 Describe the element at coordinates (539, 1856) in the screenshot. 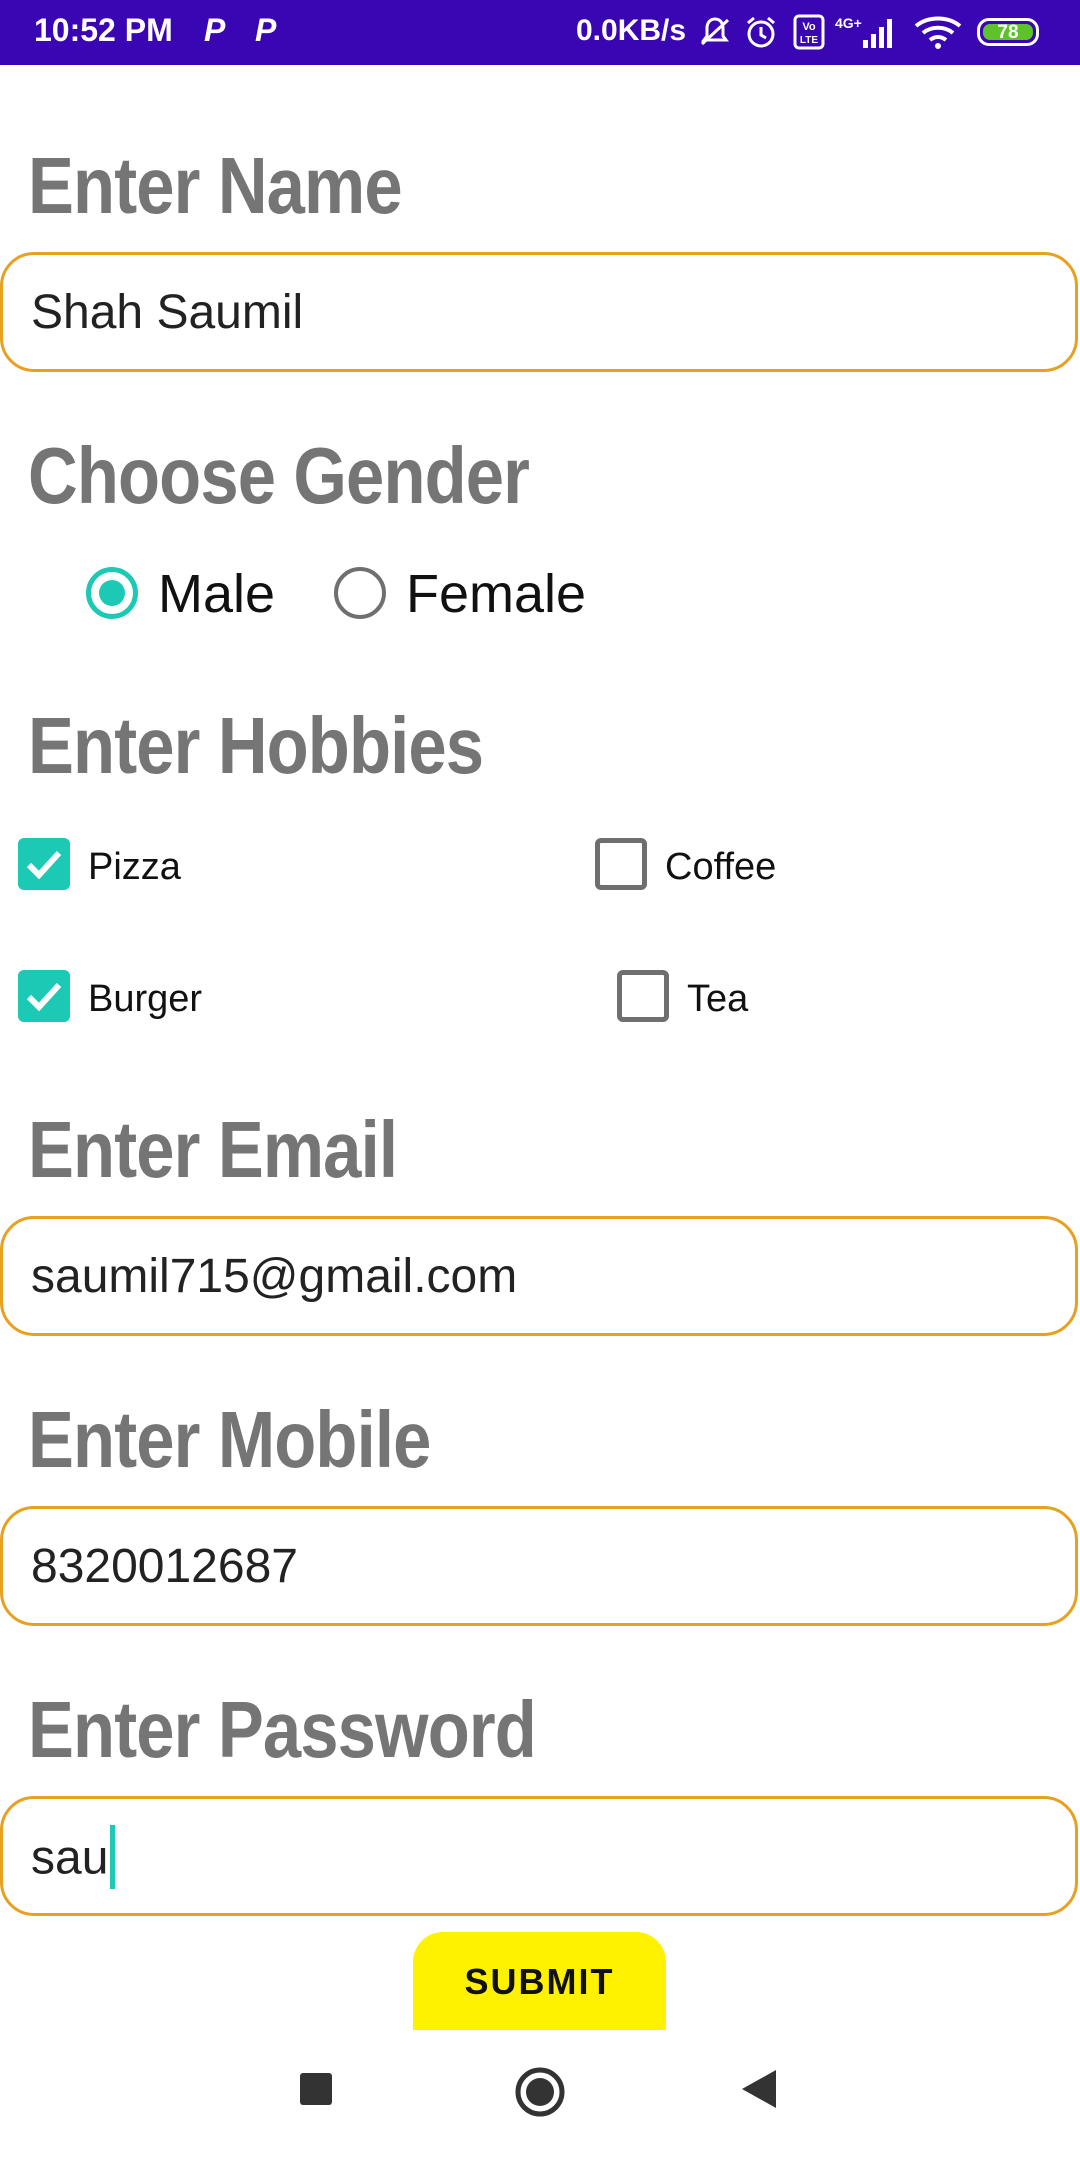

I see `password-input: sau` at that location.